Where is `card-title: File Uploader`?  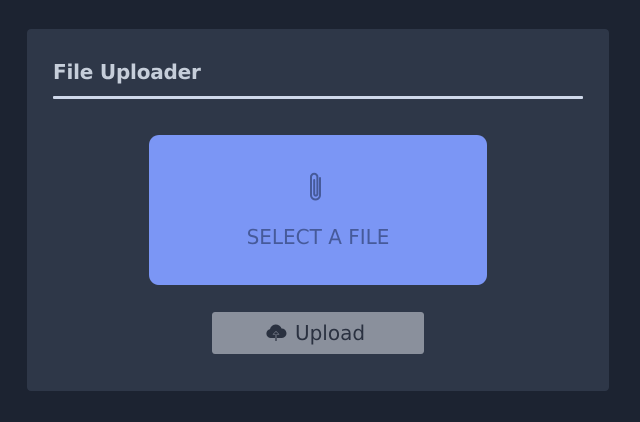 card-title: File Uploader is located at coordinates (127, 72).